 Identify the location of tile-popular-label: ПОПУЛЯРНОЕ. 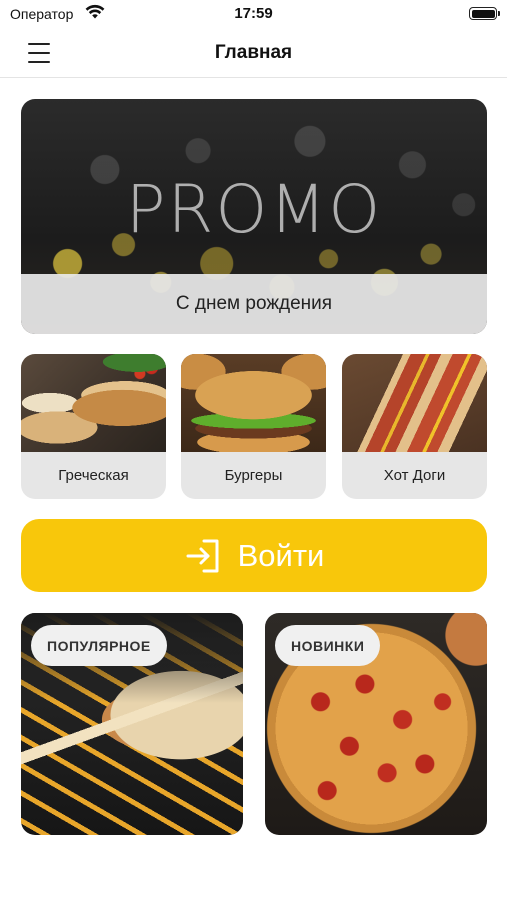
(99, 645).